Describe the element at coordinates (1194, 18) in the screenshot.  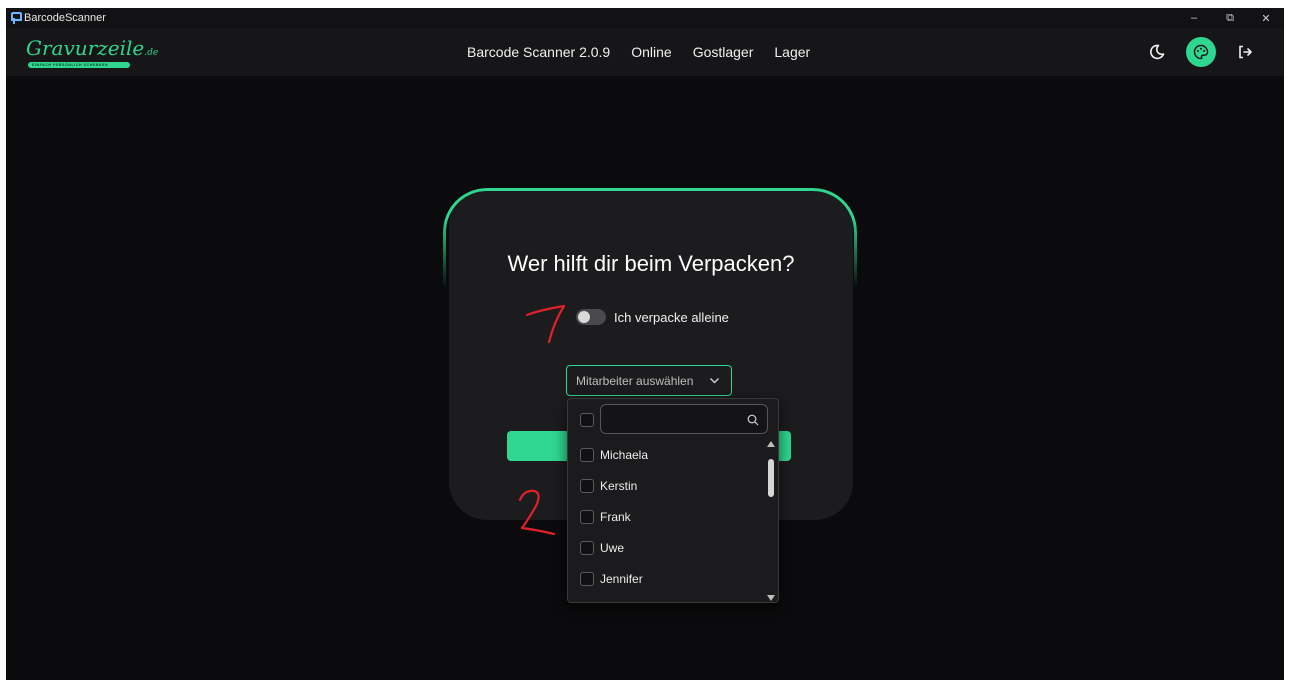
I see `minimize-button: –` at that location.